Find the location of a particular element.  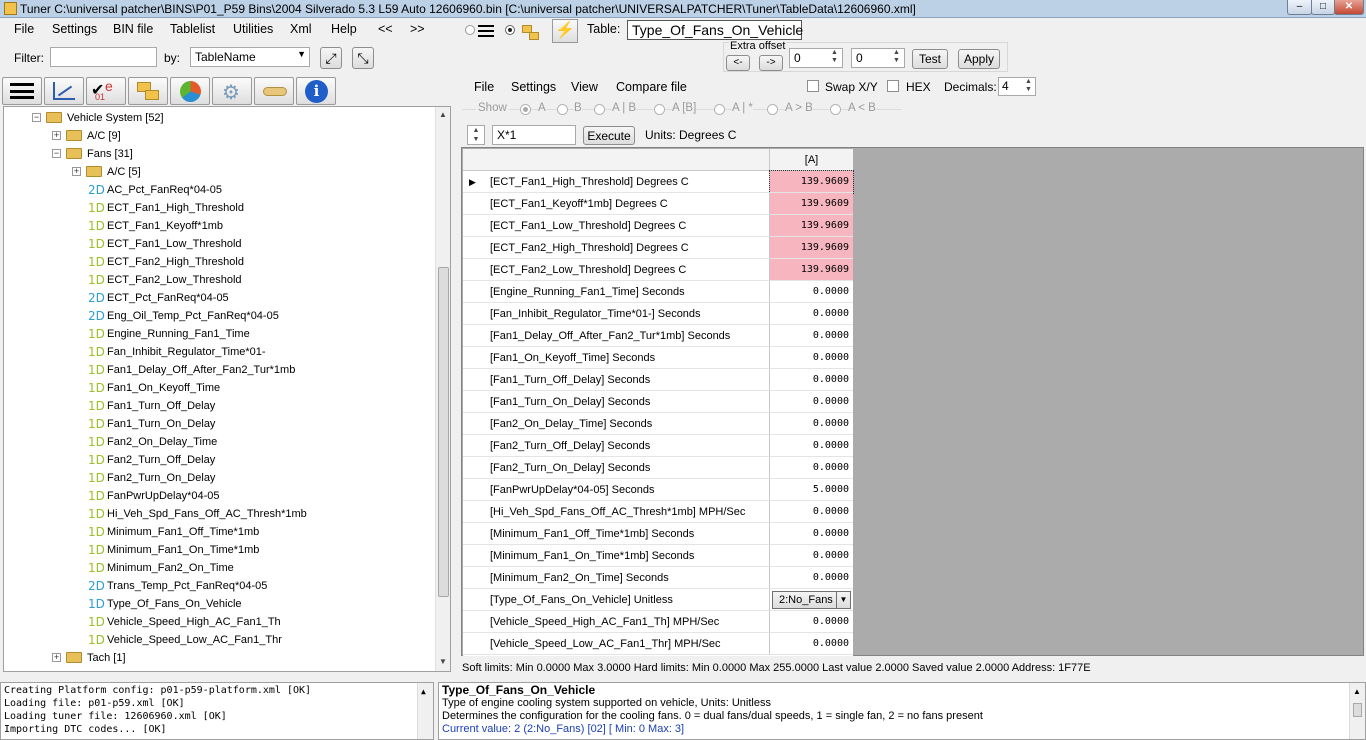

menu-xml: Xml is located at coordinates (301, 29).